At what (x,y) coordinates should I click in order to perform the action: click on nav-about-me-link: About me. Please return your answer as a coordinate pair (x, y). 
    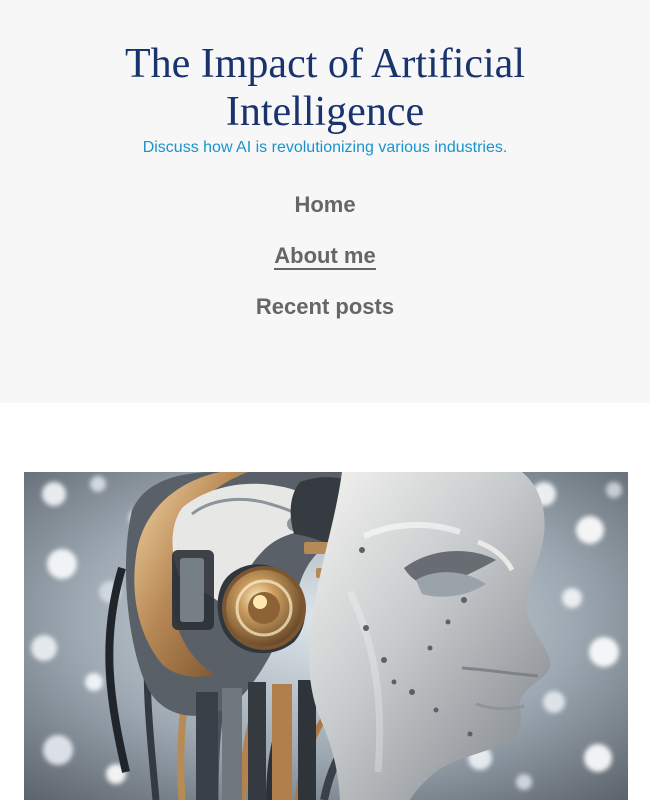
    Looking at the image, I should click on (325, 256).